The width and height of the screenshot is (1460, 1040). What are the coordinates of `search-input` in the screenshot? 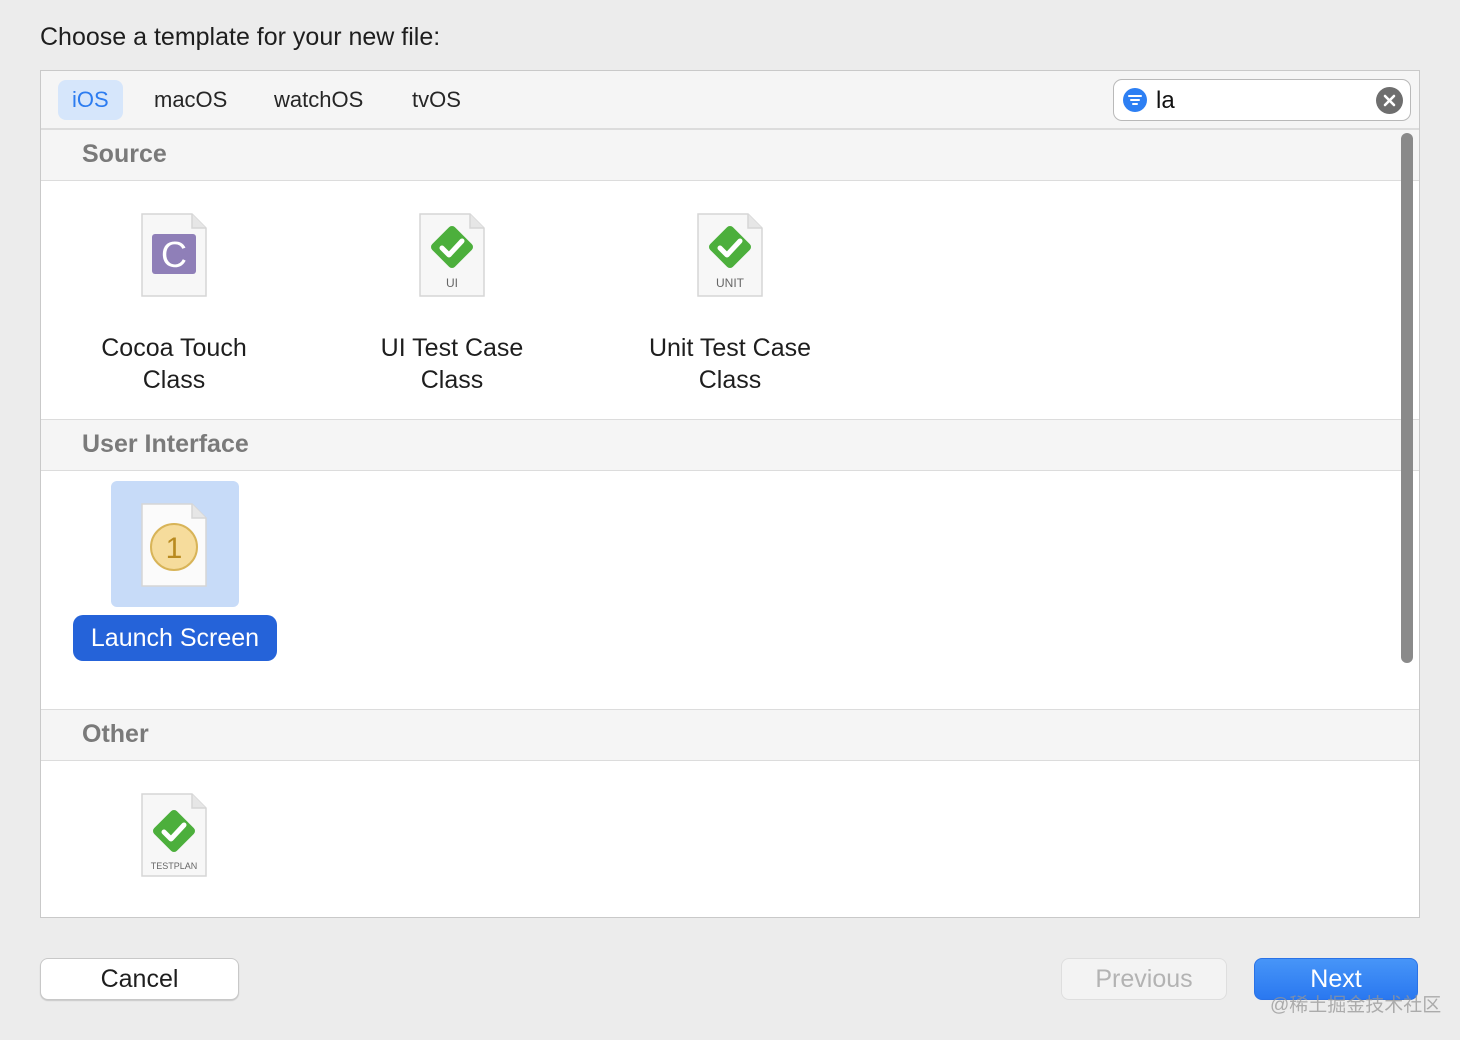 It's located at (1263, 101).